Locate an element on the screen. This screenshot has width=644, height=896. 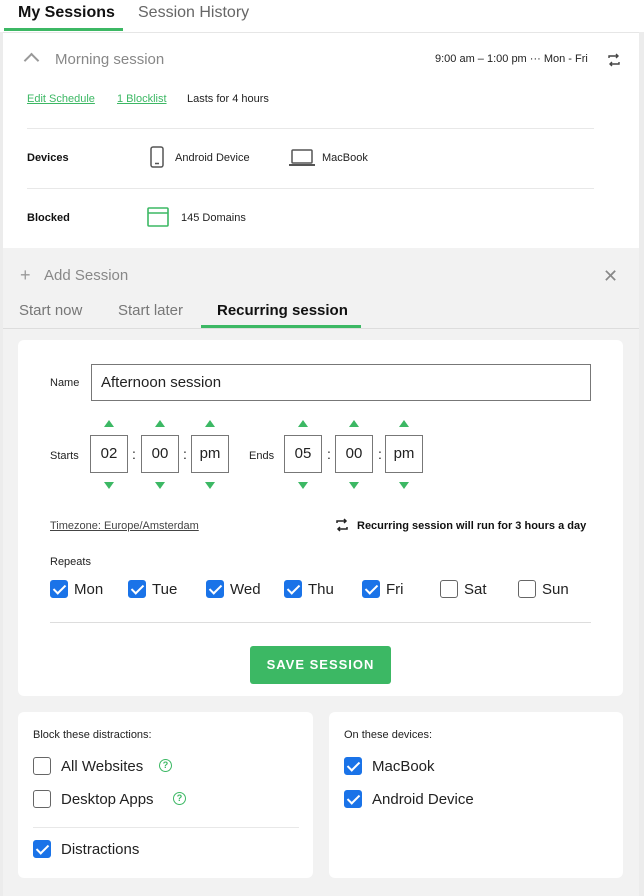
end-min-increment is located at coordinates (354, 423).